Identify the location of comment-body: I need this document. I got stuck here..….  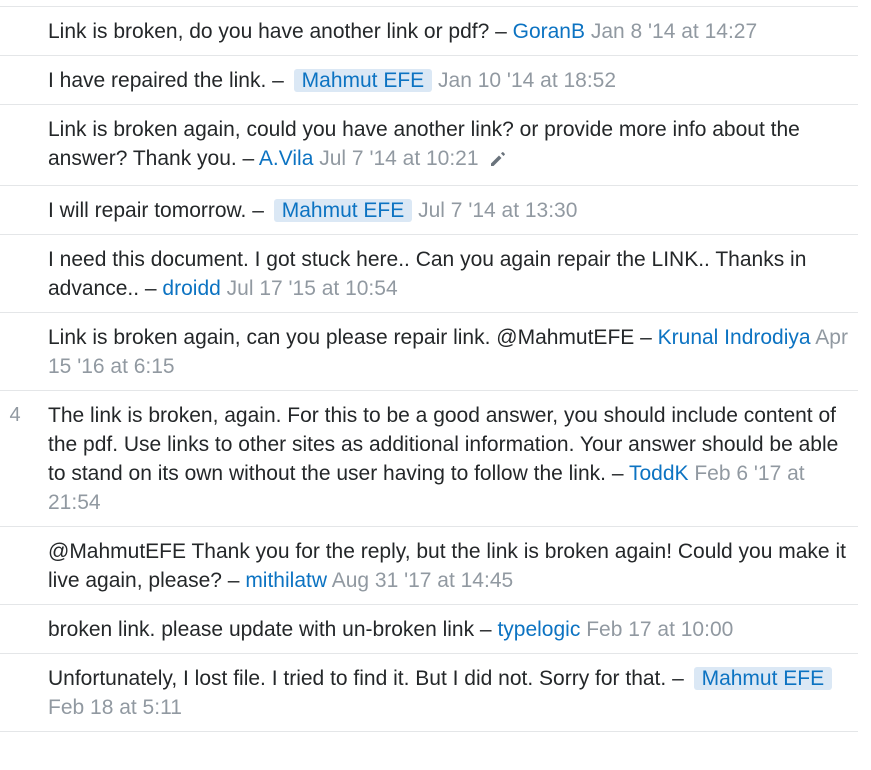
(448, 274).